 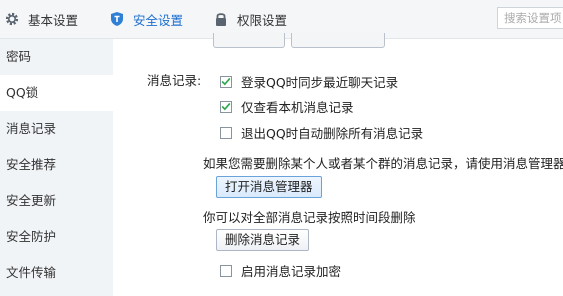 I want to click on sidebar-item-file-transfer: 文件传输, so click(x=56, y=273).